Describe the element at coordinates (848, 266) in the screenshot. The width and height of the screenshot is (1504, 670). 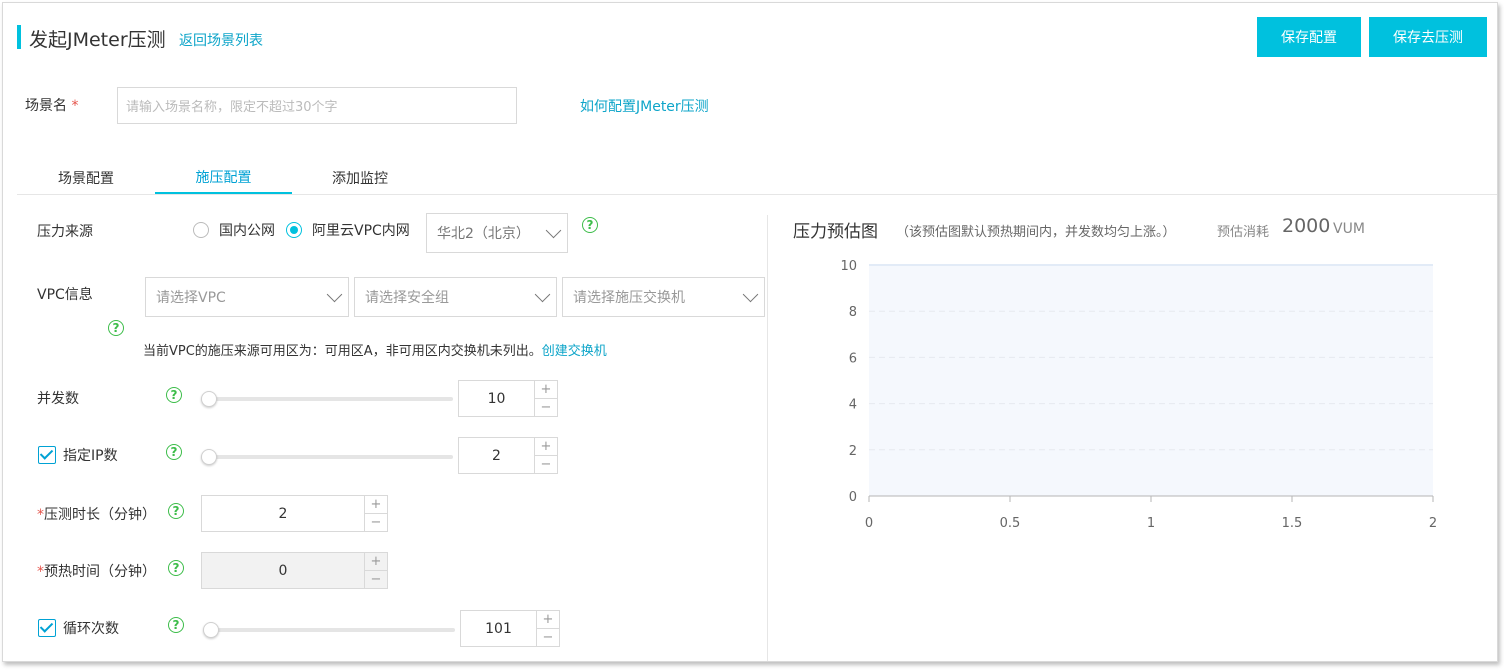
I see `y-tick-label: 10` at that location.